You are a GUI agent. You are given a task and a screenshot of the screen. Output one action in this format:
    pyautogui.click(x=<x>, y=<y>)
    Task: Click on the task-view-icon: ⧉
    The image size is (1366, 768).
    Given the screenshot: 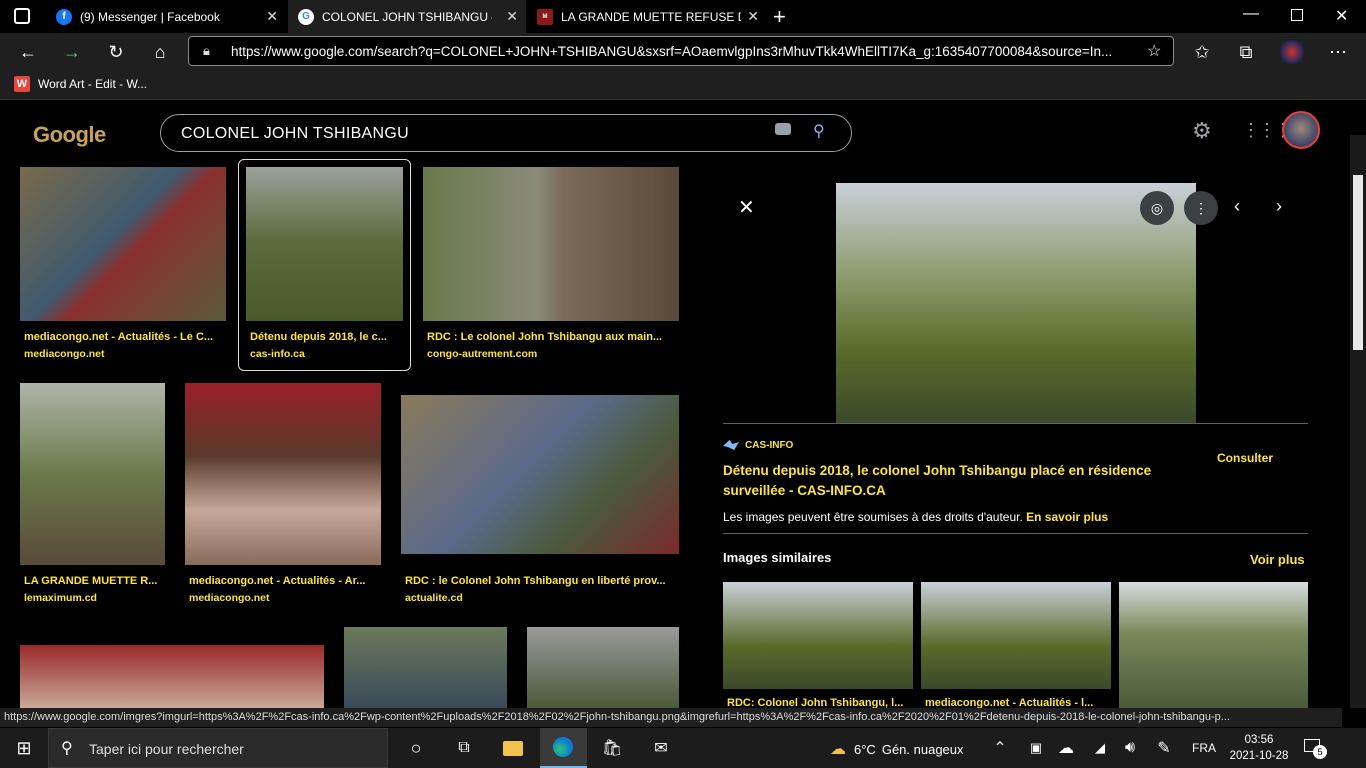 What is the action you would take?
    pyautogui.click(x=464, y=748)
    